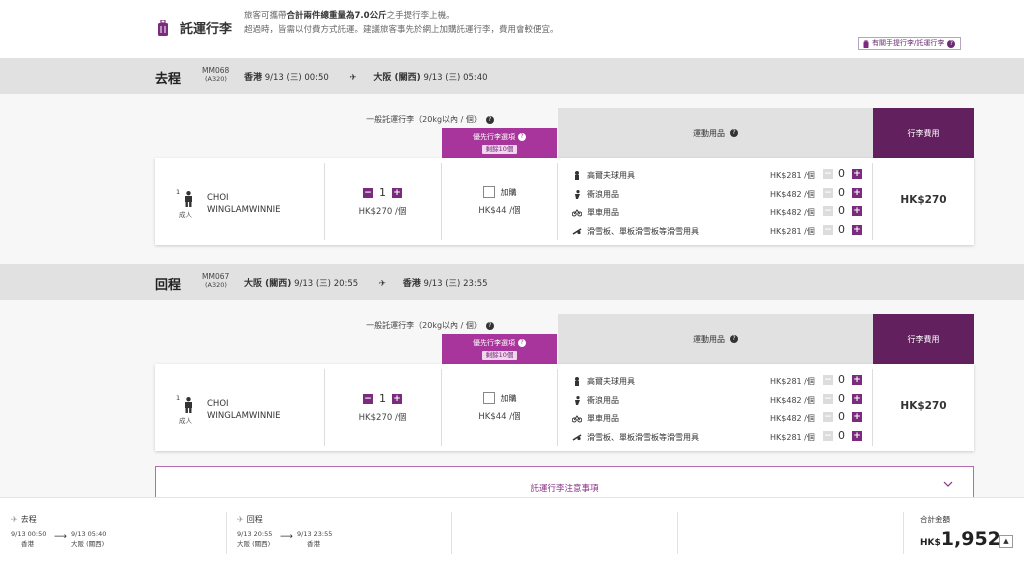 The height and width of the screenshot is (564, 1024). I want to click on expand-summary-button: ▲, so click(1006, 541).